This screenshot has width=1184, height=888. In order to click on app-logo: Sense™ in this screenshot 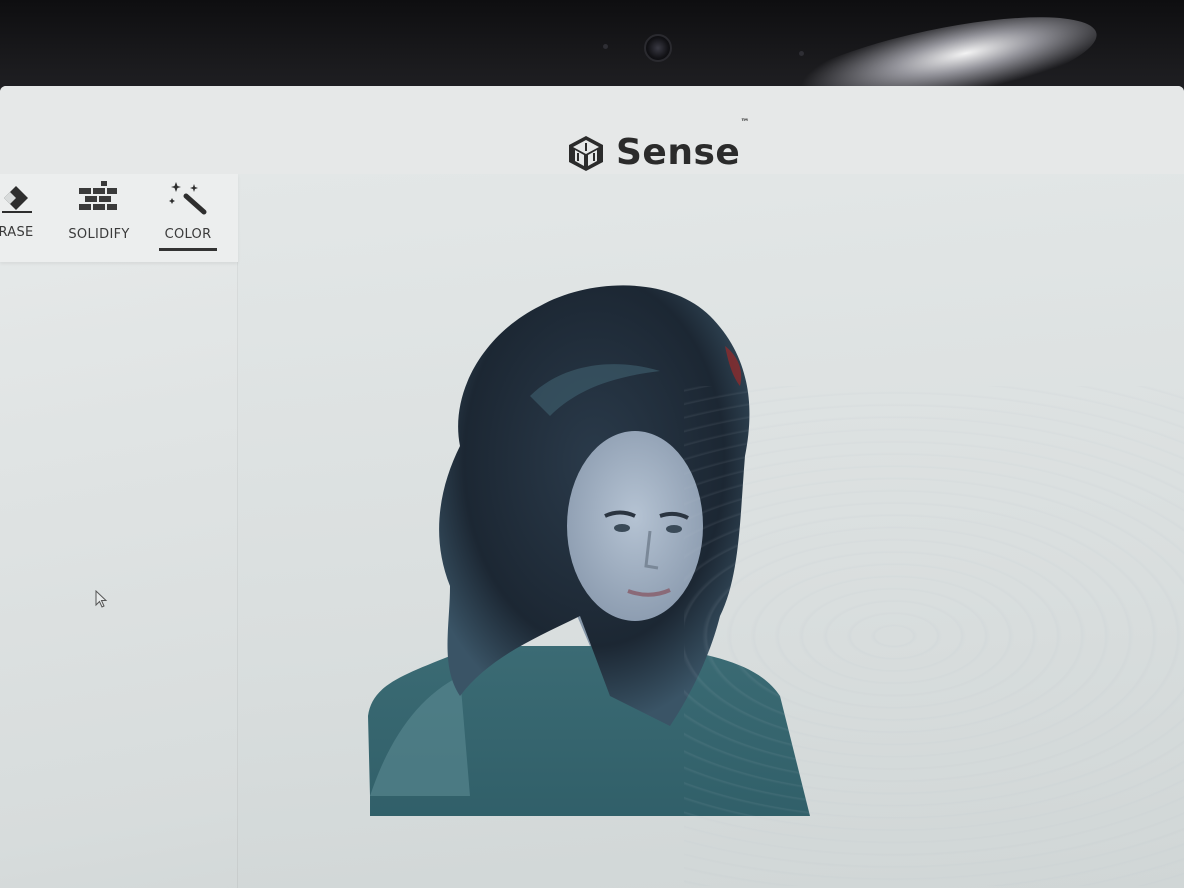, I will do `click(658, 145)`.